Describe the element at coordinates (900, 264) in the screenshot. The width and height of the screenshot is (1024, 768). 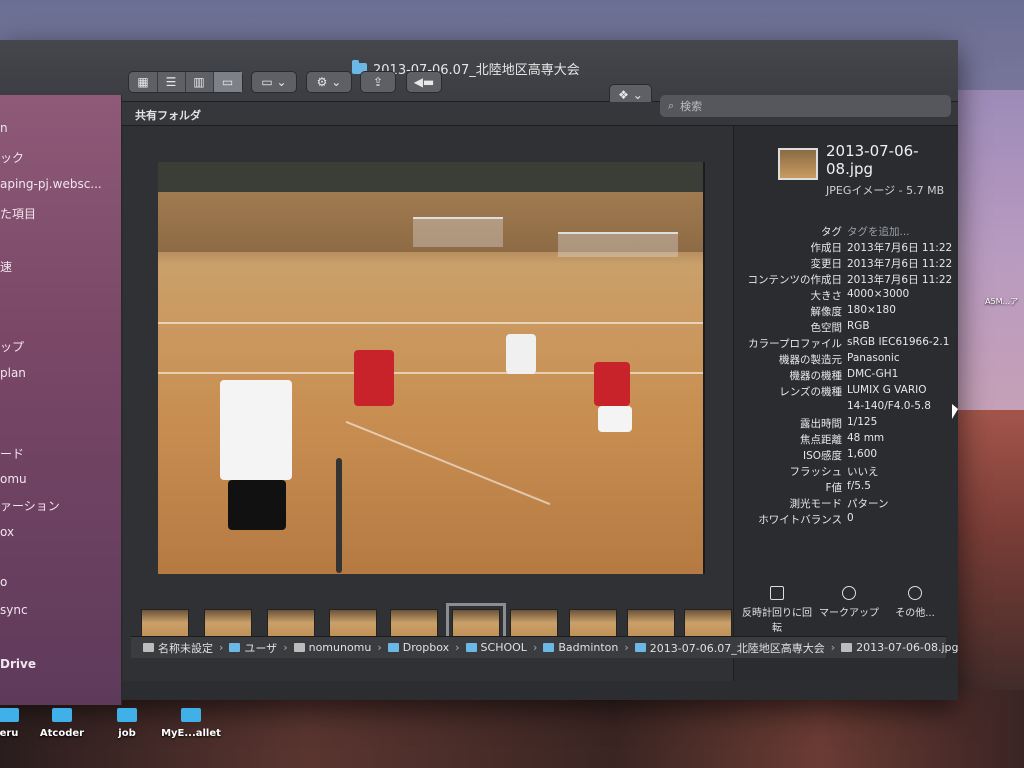
I see `metadata-value: 2013年7月6日 11:22` at that location.